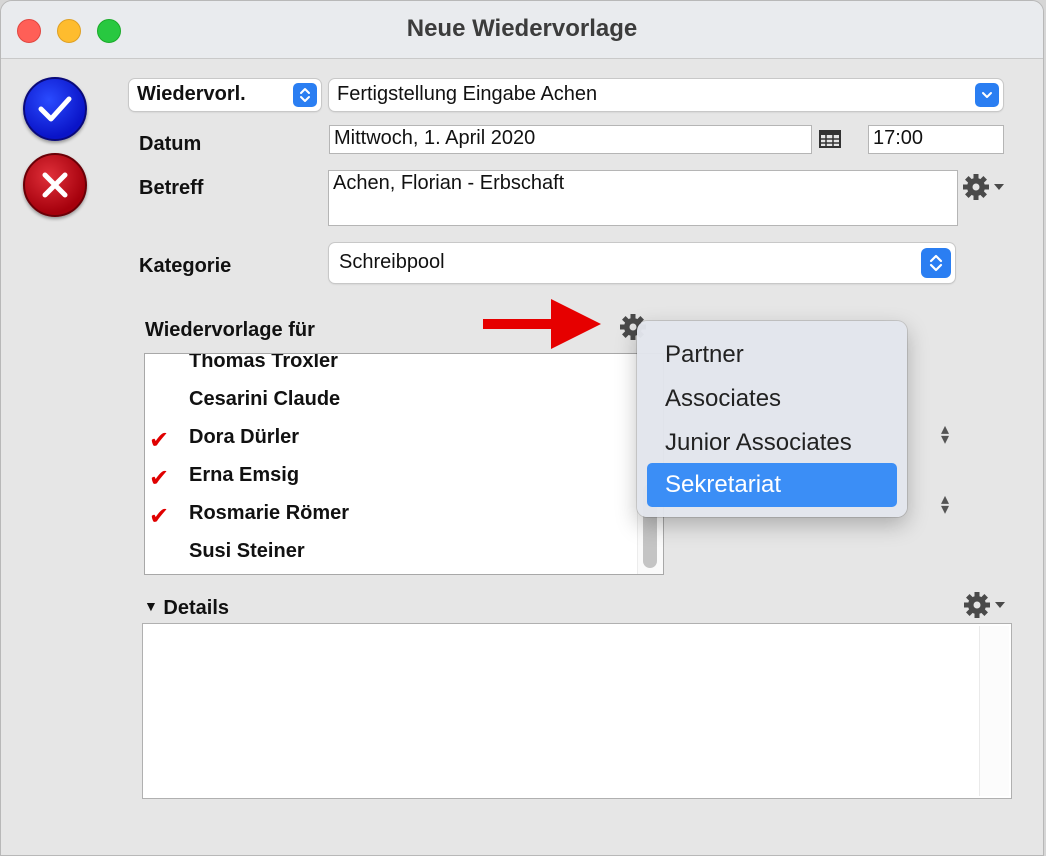 The image size is (1046, 856). I want to click on cancel-button, so click(55, 185).